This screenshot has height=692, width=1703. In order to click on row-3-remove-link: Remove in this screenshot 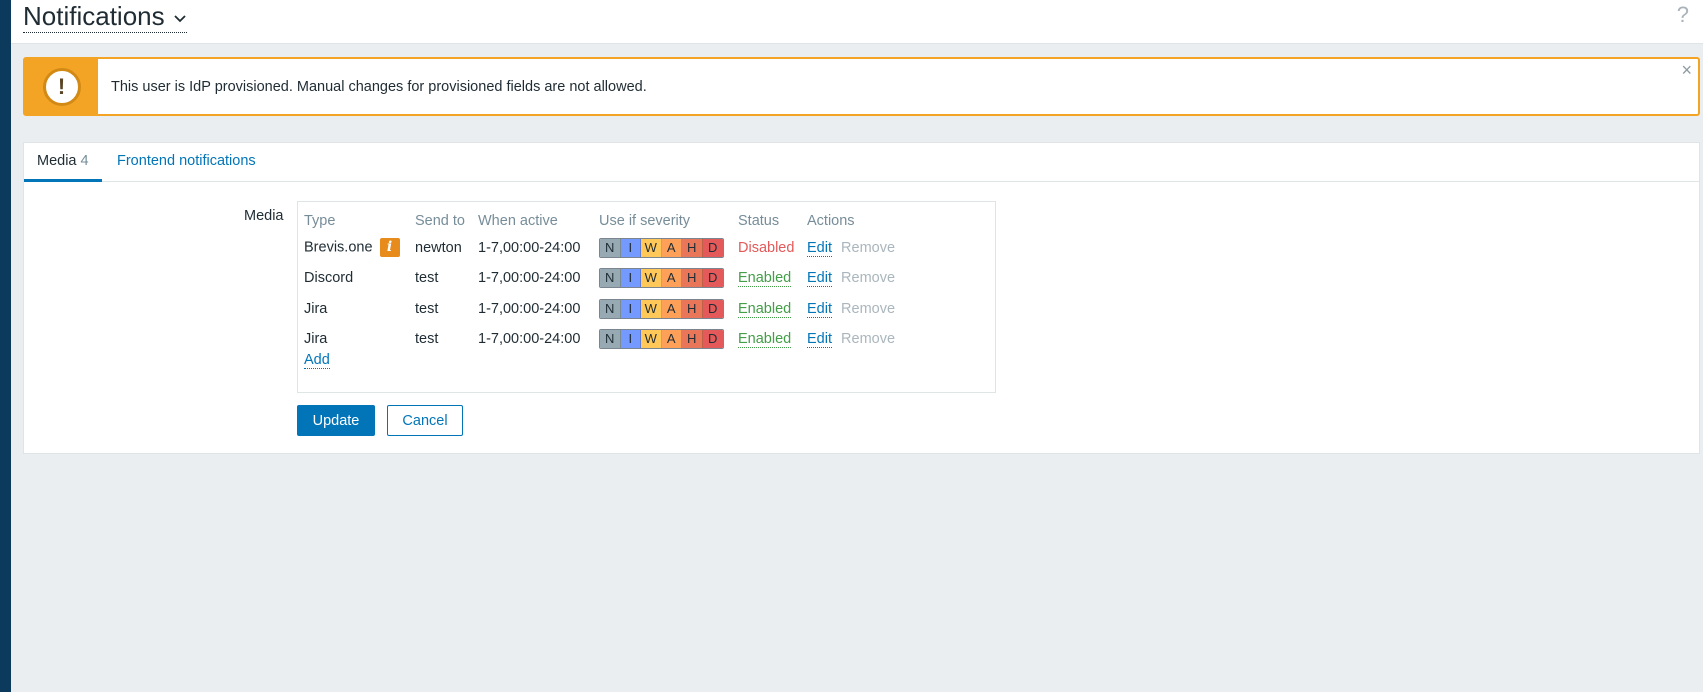, I will do `click(868, 339)`.